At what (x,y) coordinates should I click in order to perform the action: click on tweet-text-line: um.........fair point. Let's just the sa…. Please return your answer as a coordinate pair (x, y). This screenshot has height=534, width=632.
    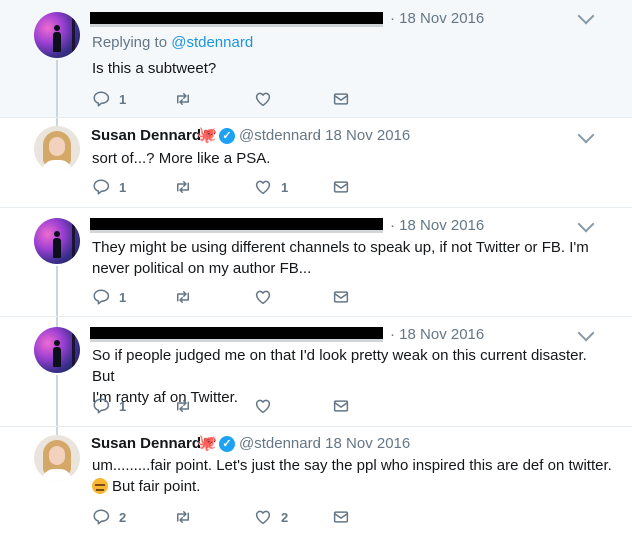
    Looking at the image, I should click on (352, 465).